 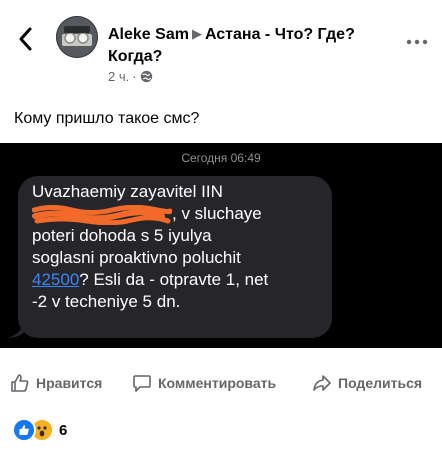 What do you see at coordinates (146, 76) in the screenshot?
I see `globe-icon` at bounding box center [146, 76].